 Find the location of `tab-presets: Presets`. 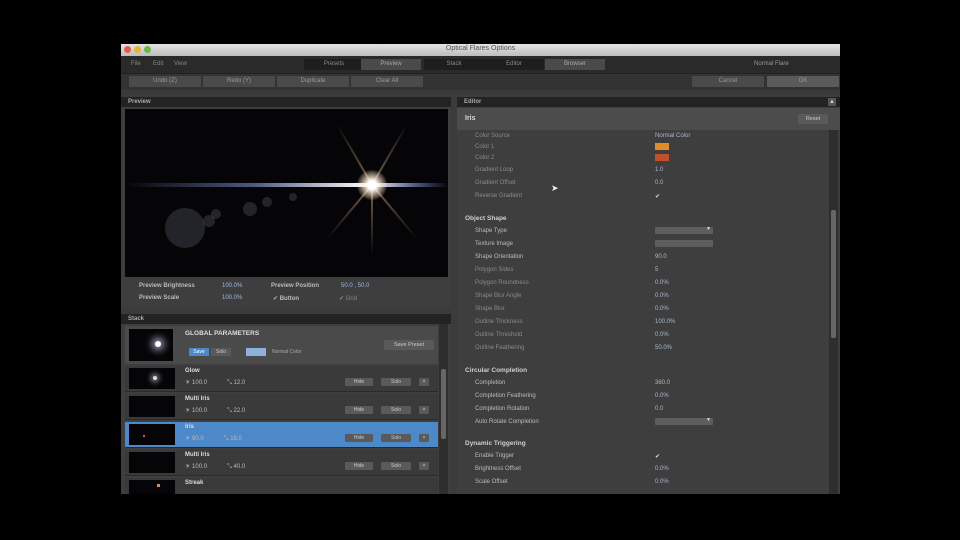

tab-presets: Presets is located at coordinates (334, 64).